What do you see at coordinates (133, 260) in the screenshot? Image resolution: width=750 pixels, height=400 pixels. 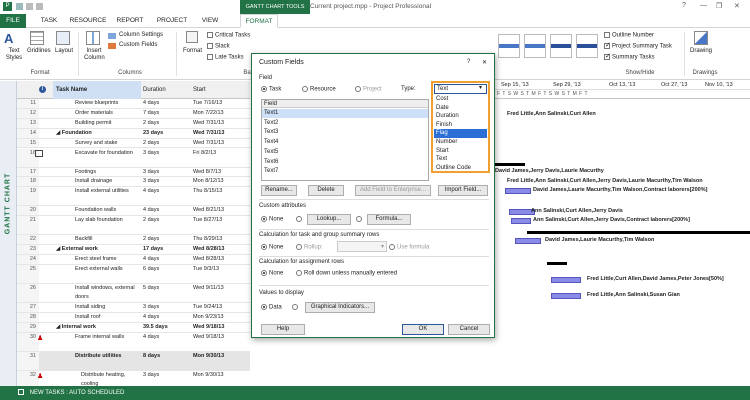 I see `table-row: 24 Erect steel frame 4 days Wed 8/28/13` at bounding box center [133, 260].